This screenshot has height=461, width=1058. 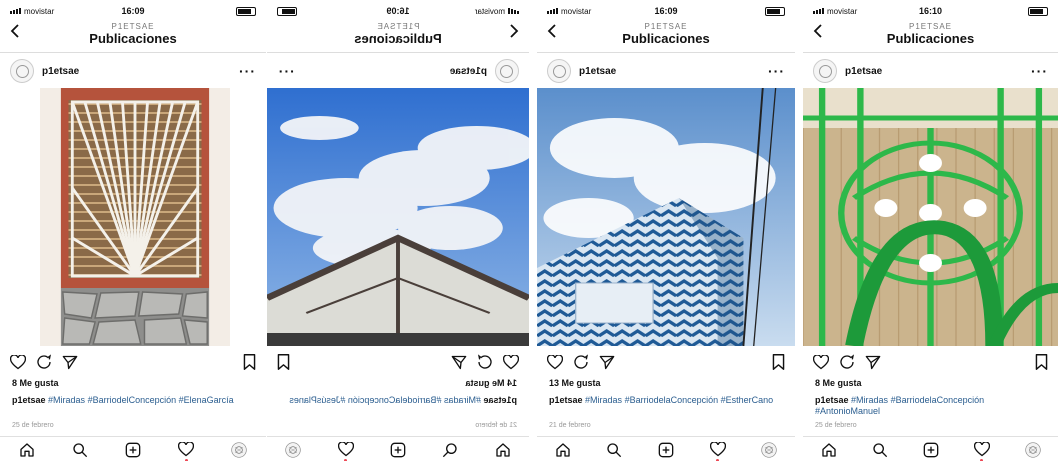 I want to click on tiled-building-photo, so click(x=666, y=217).